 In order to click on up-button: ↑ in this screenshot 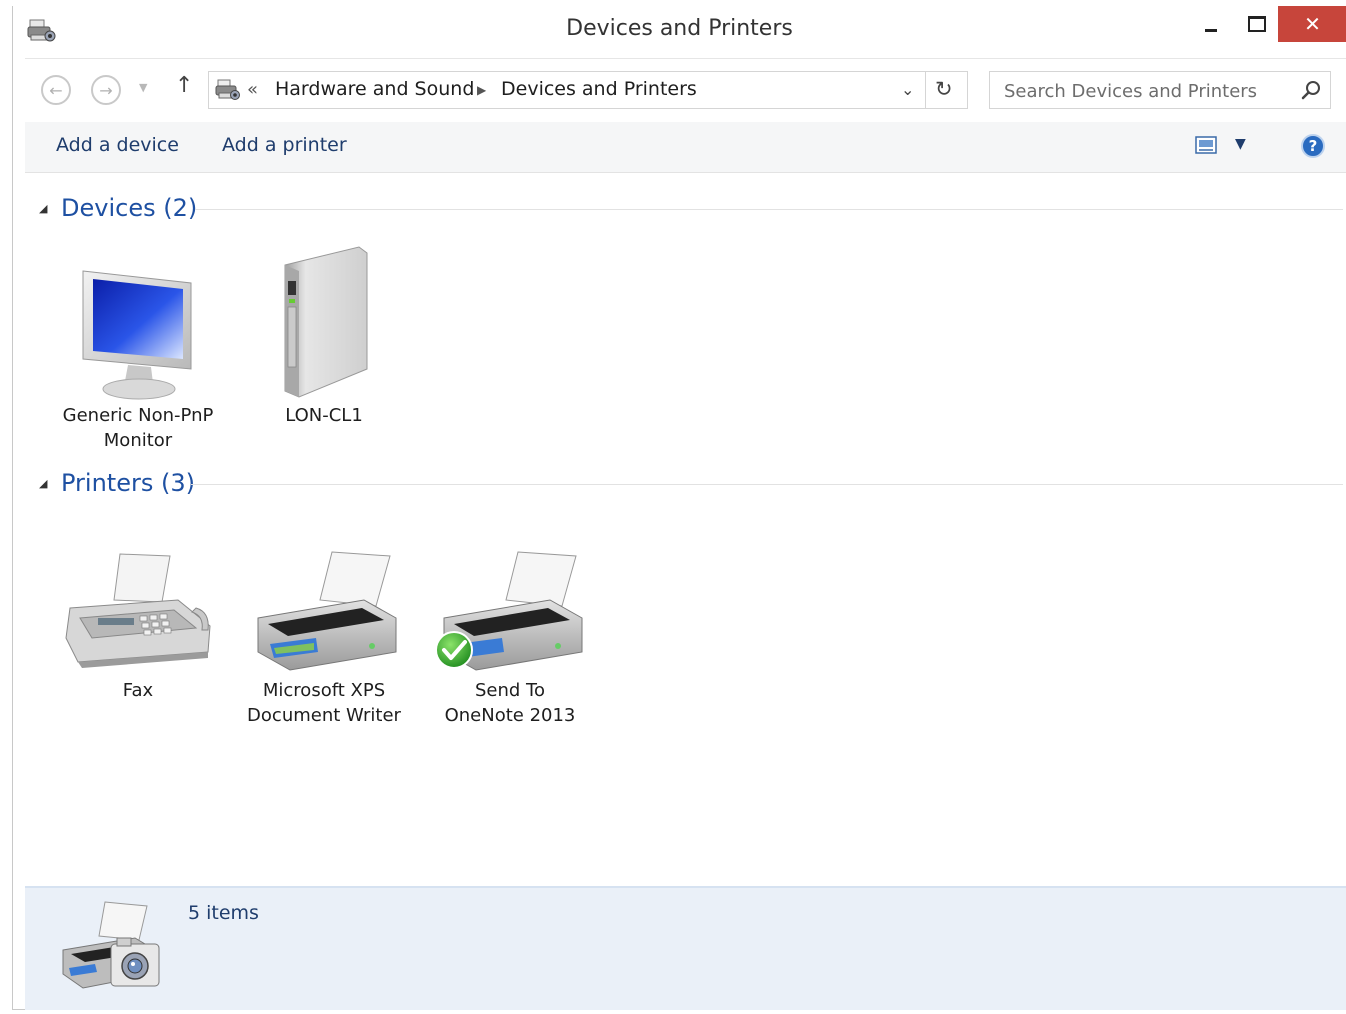, I will do `click(184, 85)`.